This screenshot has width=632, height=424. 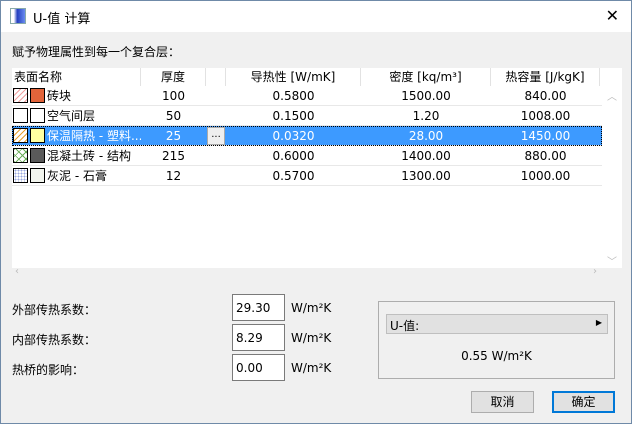 What do you see at coordinates (258, 337) in the screenshot?
I see `internal-coefficient-input: 8.29` at bounding box center [258, 337].